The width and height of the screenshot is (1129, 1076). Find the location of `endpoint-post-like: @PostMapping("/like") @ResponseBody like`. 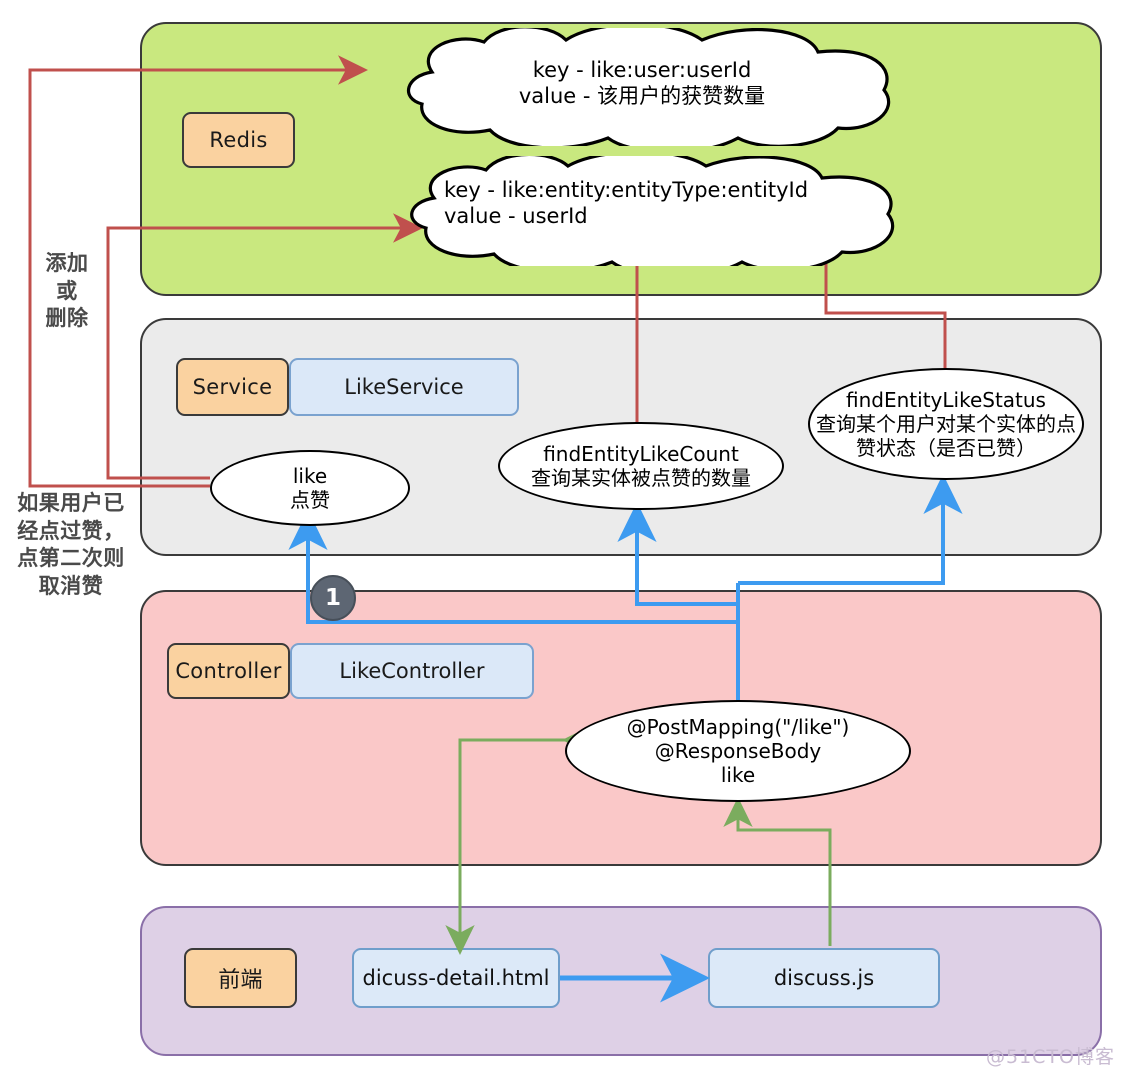

endpoint-post-like: @PostMapping("/like") @ResponseBody like is located at coordinates (738, 751).